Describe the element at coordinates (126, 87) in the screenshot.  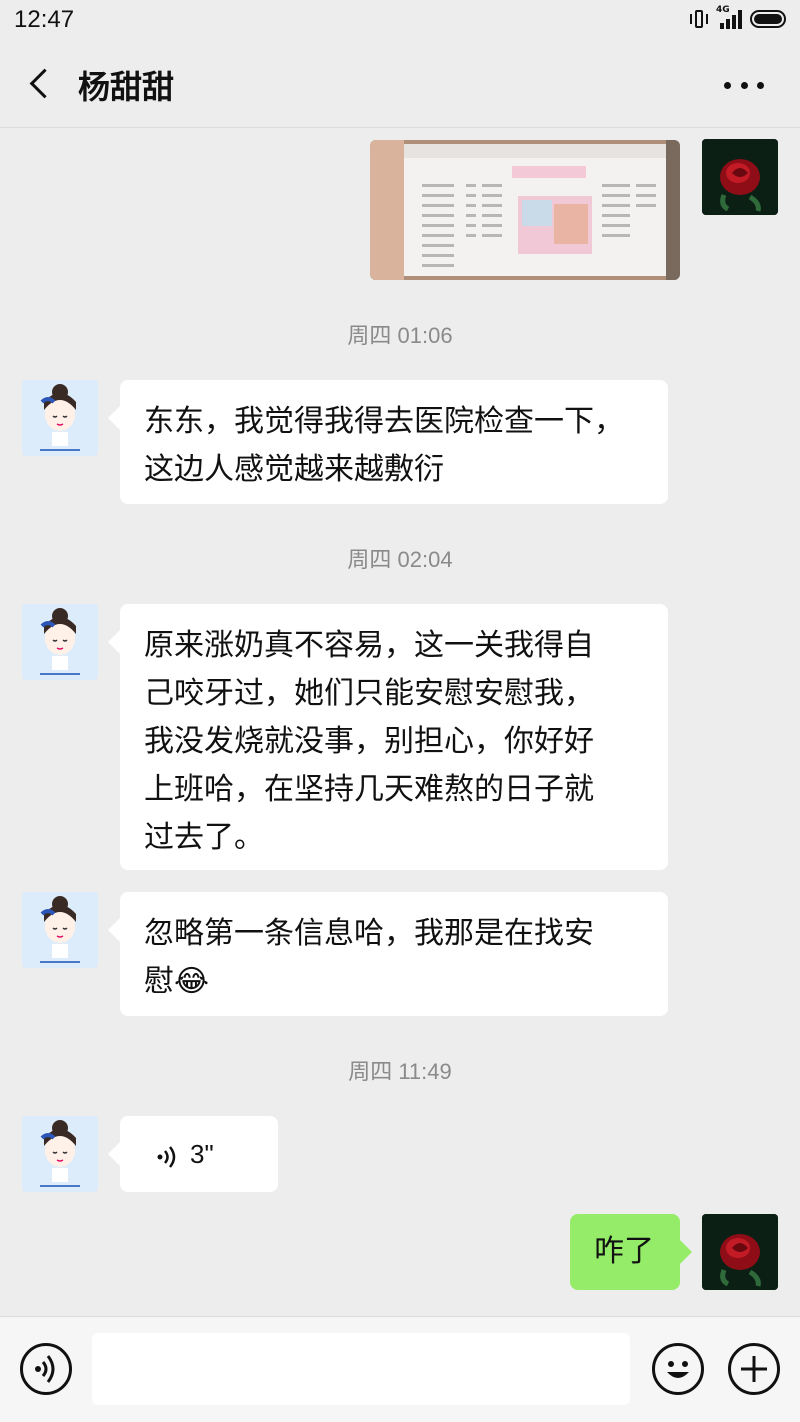
I see `chat-title: 杨甜甜` at that location.